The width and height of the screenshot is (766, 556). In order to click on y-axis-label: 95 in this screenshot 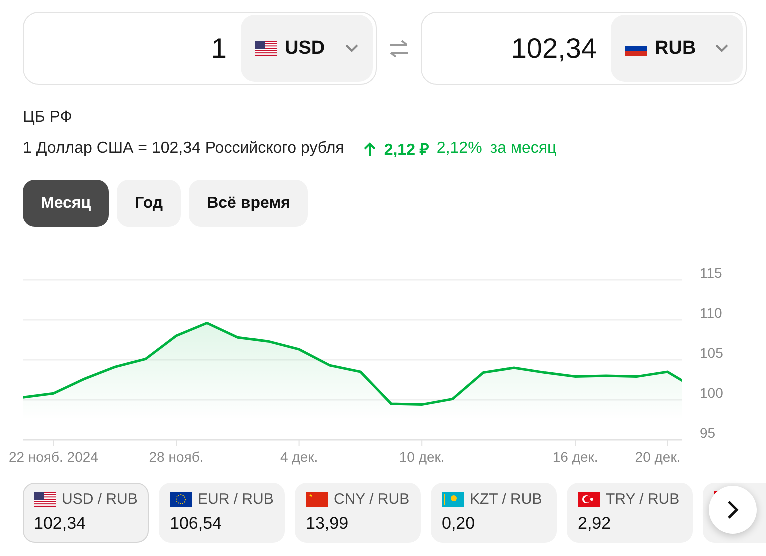, I will do `click(708, 433)`.